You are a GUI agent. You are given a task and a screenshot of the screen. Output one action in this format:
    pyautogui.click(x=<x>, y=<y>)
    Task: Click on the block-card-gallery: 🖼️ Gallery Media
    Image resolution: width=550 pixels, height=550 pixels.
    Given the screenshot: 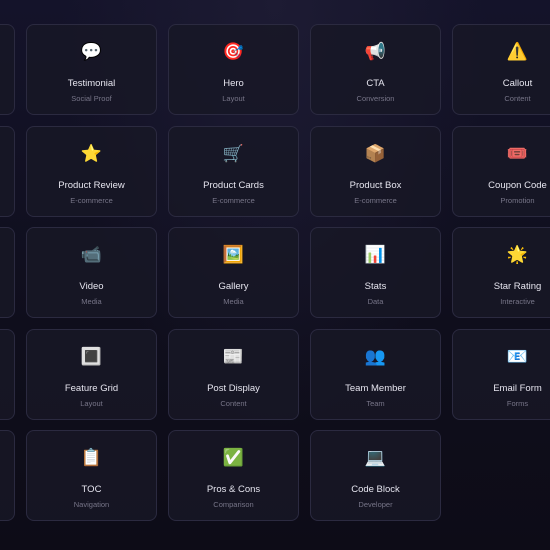 What is the action you would take?
    pyautogui.click(x=233, y=272)
    